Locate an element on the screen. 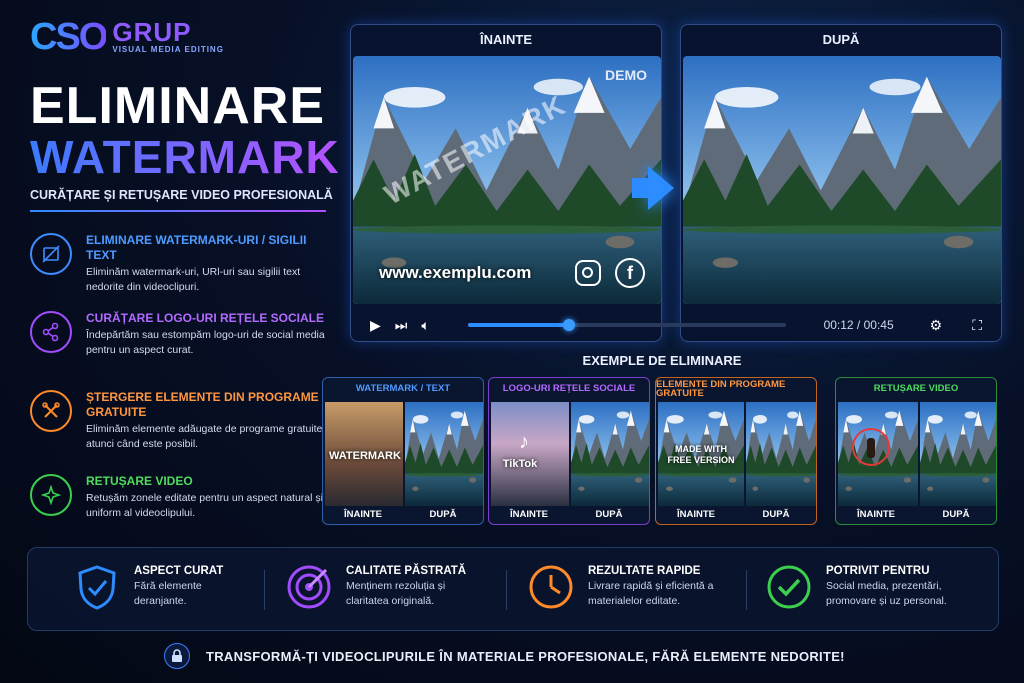 The image size is (1024, 683). before-panel: ÎNAINTE WATERMARK DEMO www.exemplu.com f is located at coordinates (506, 183).